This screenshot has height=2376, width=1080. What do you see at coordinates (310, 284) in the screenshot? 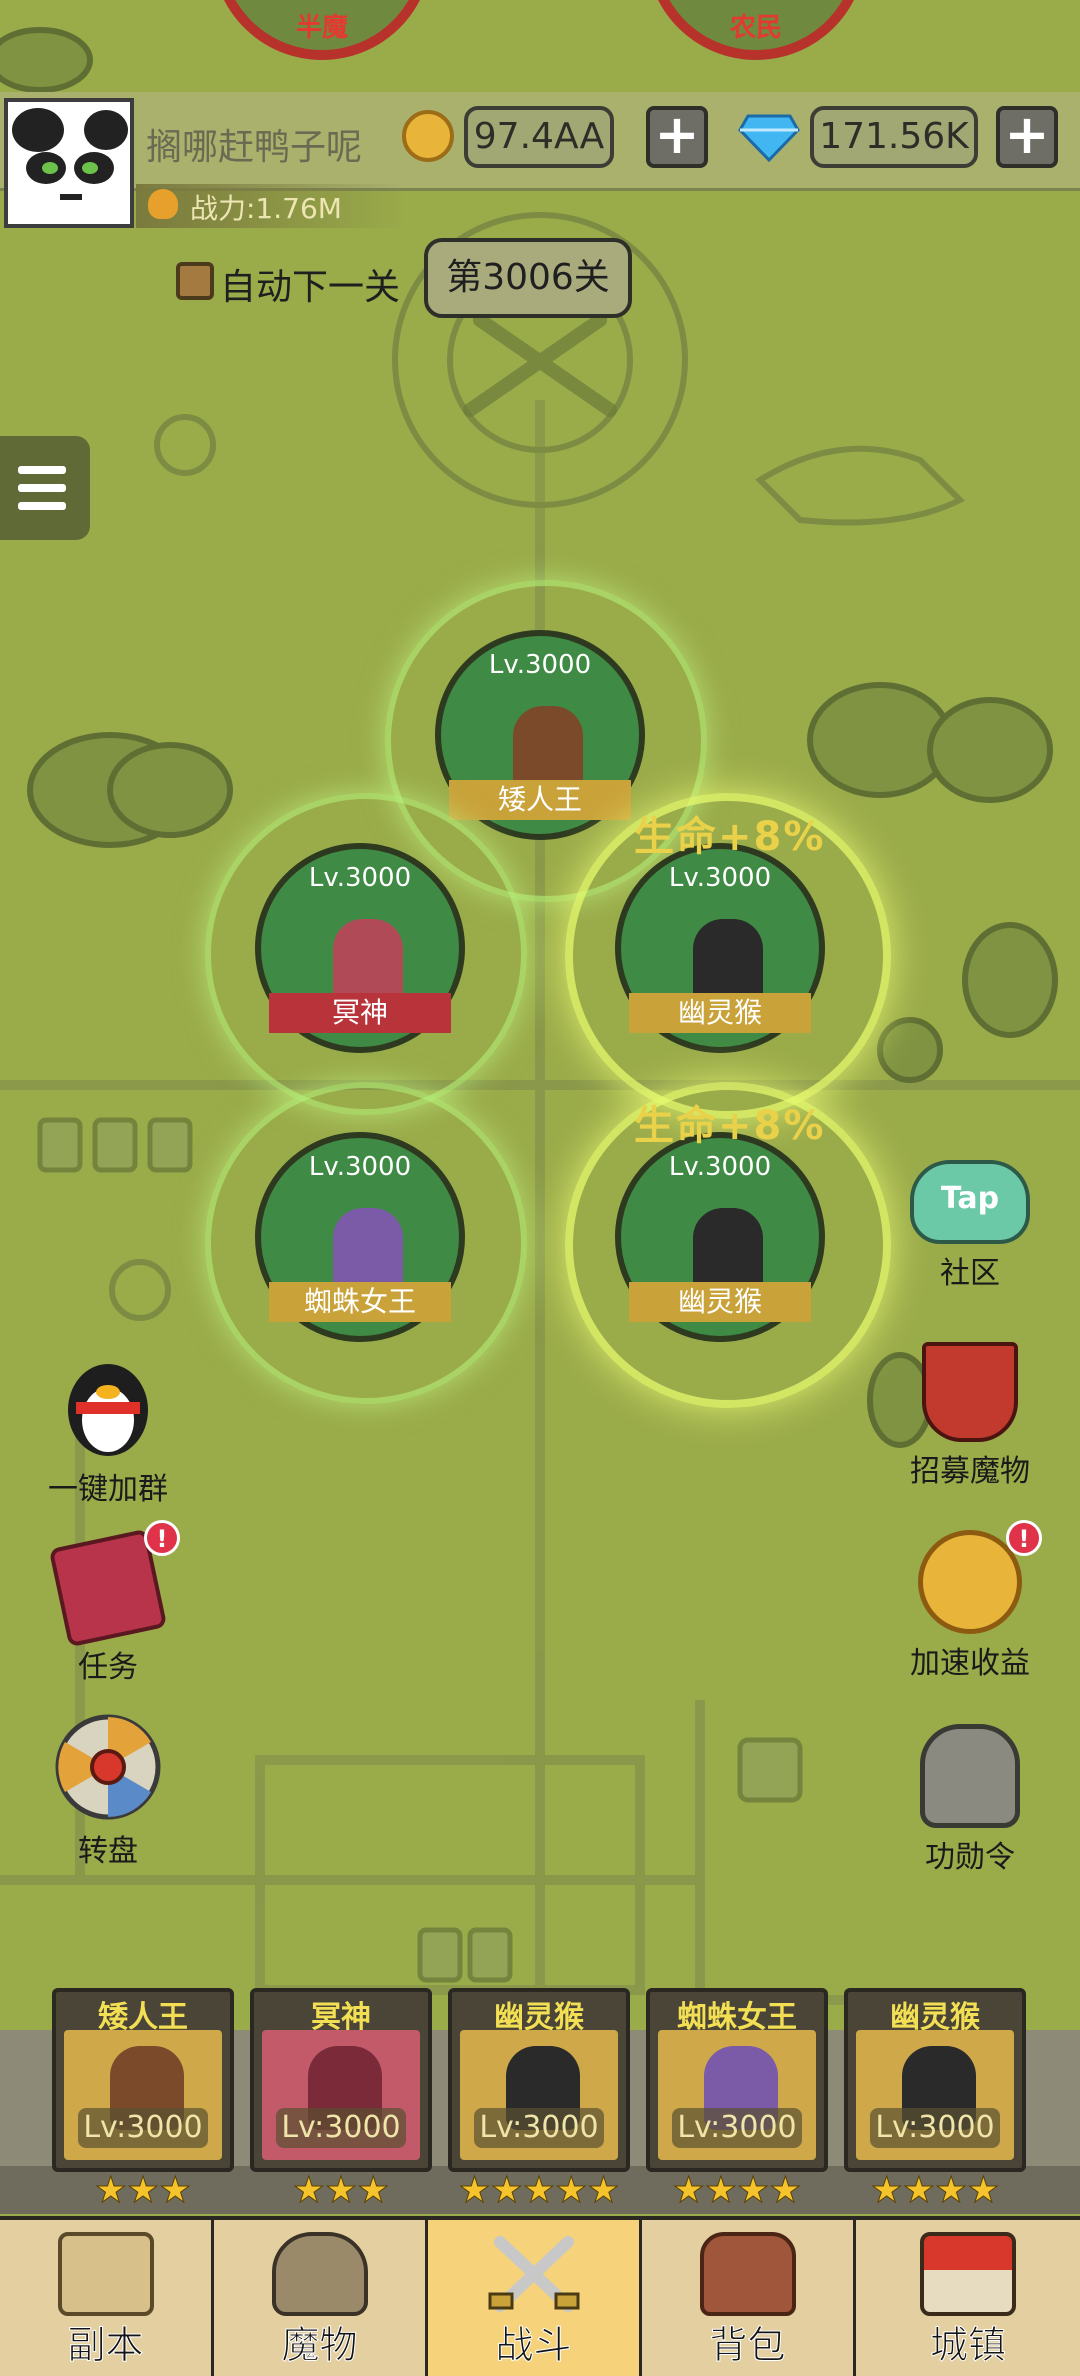
I see `auto-next-label: 自动下一关` at bounding box center [310, 284].